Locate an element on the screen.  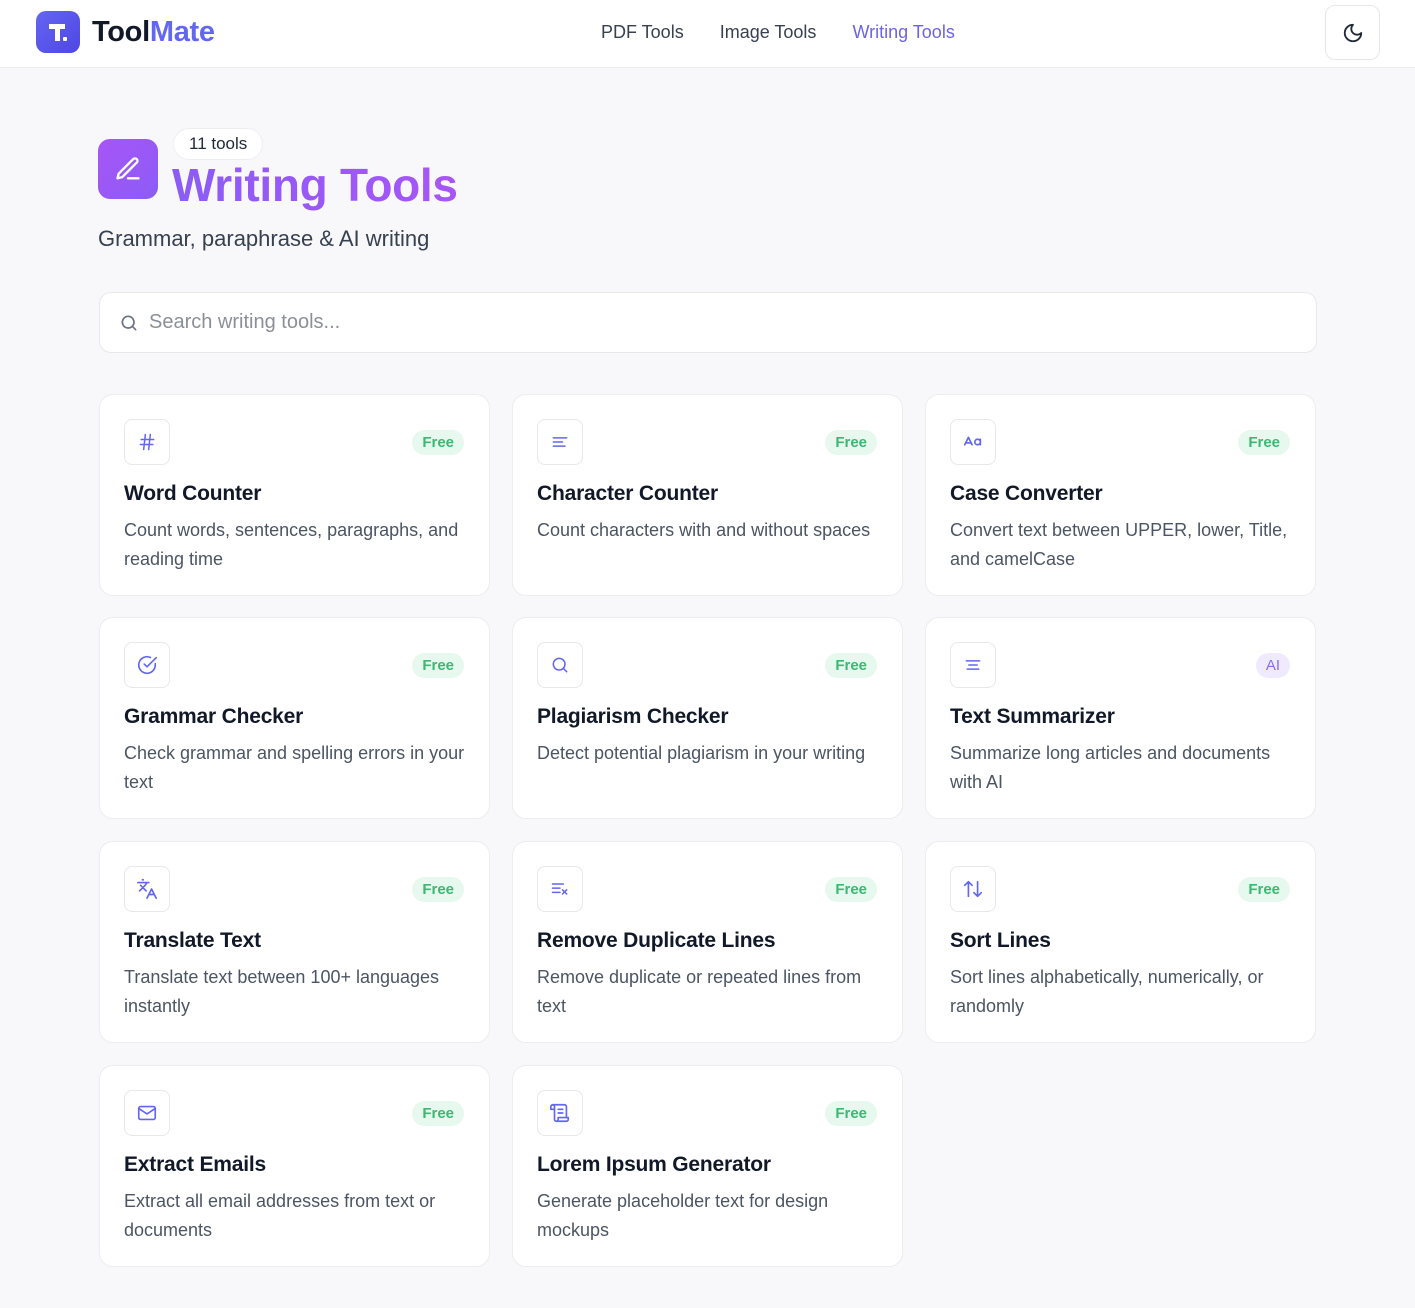
tool-title: Plagiarism Checker is located at coordinates (633, 716).